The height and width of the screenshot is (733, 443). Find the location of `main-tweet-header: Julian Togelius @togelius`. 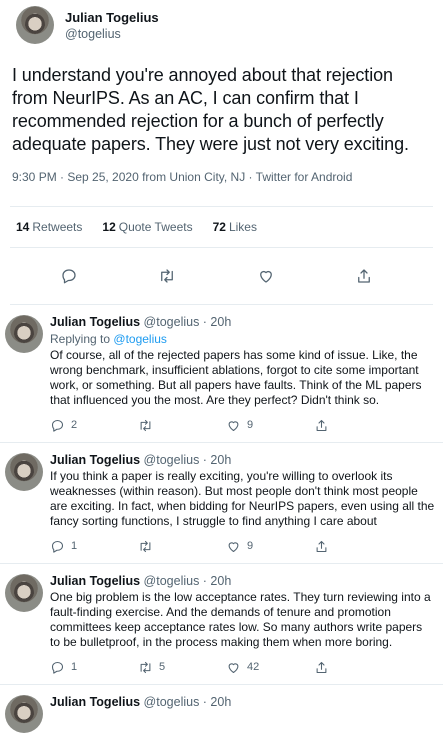

main-tweet-header: Julian Togelius @togelius is located at coordinates (221, 26).